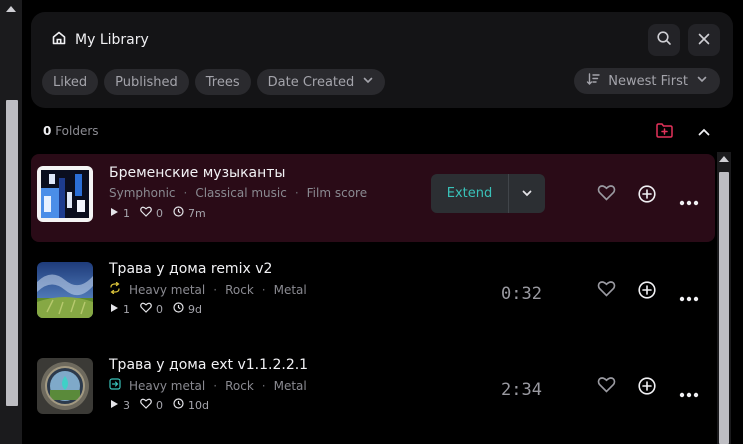 Image resolution: width=743 pixels, height=444 pixels. Describe the element at coordinates (195, 309) in the screenshot. I see `song-age: 9d` at that location.